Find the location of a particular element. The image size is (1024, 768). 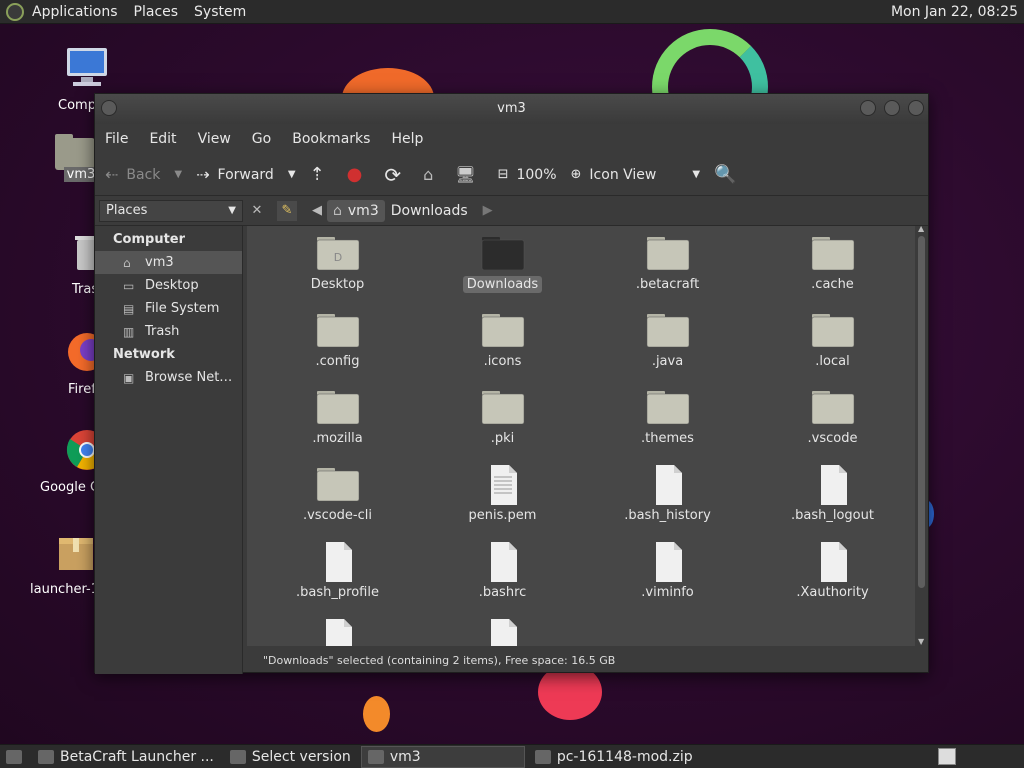

crumb-right-arrow-icon: ▶ is located at coordinates (488, 211).